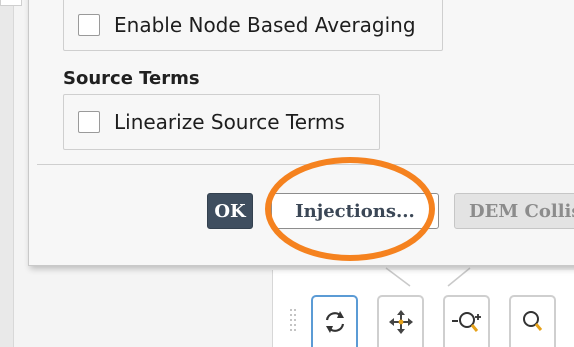  I want to click on background-panel-edge, so click(7, 173).